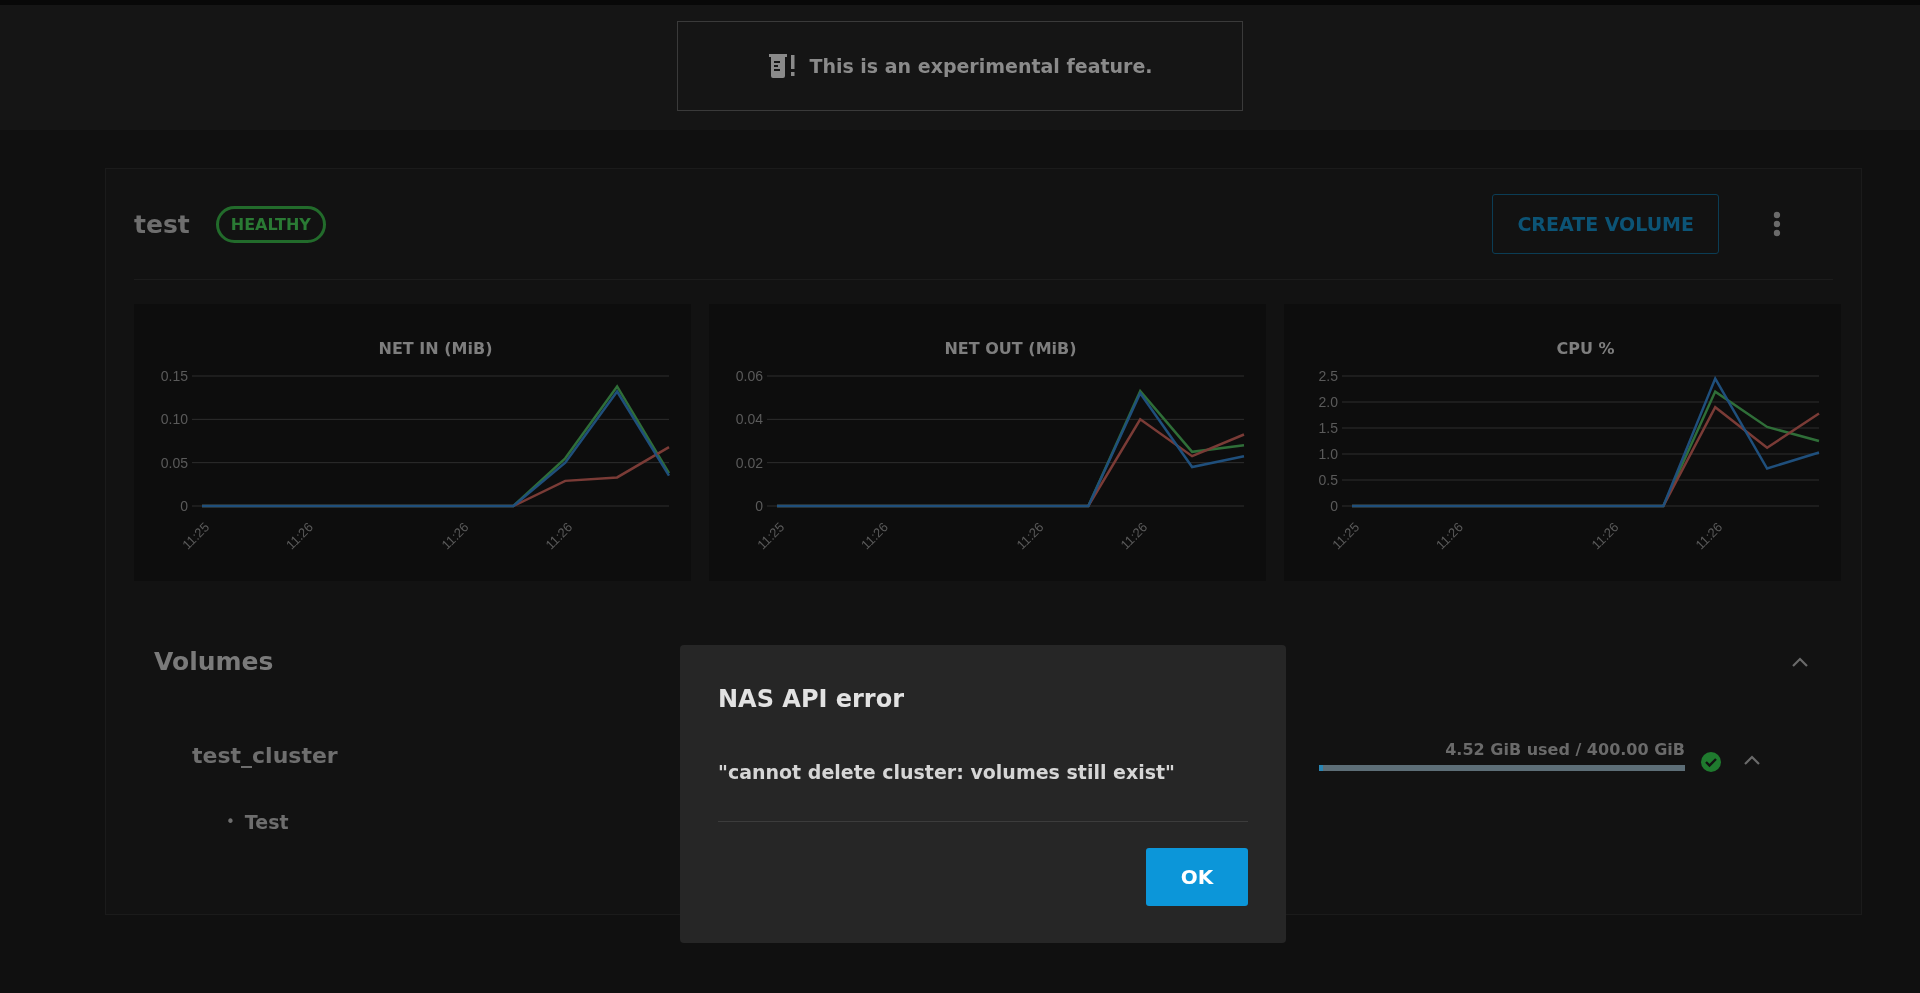  I want to click on y-tick-label: 0.10, so click(174, 419).